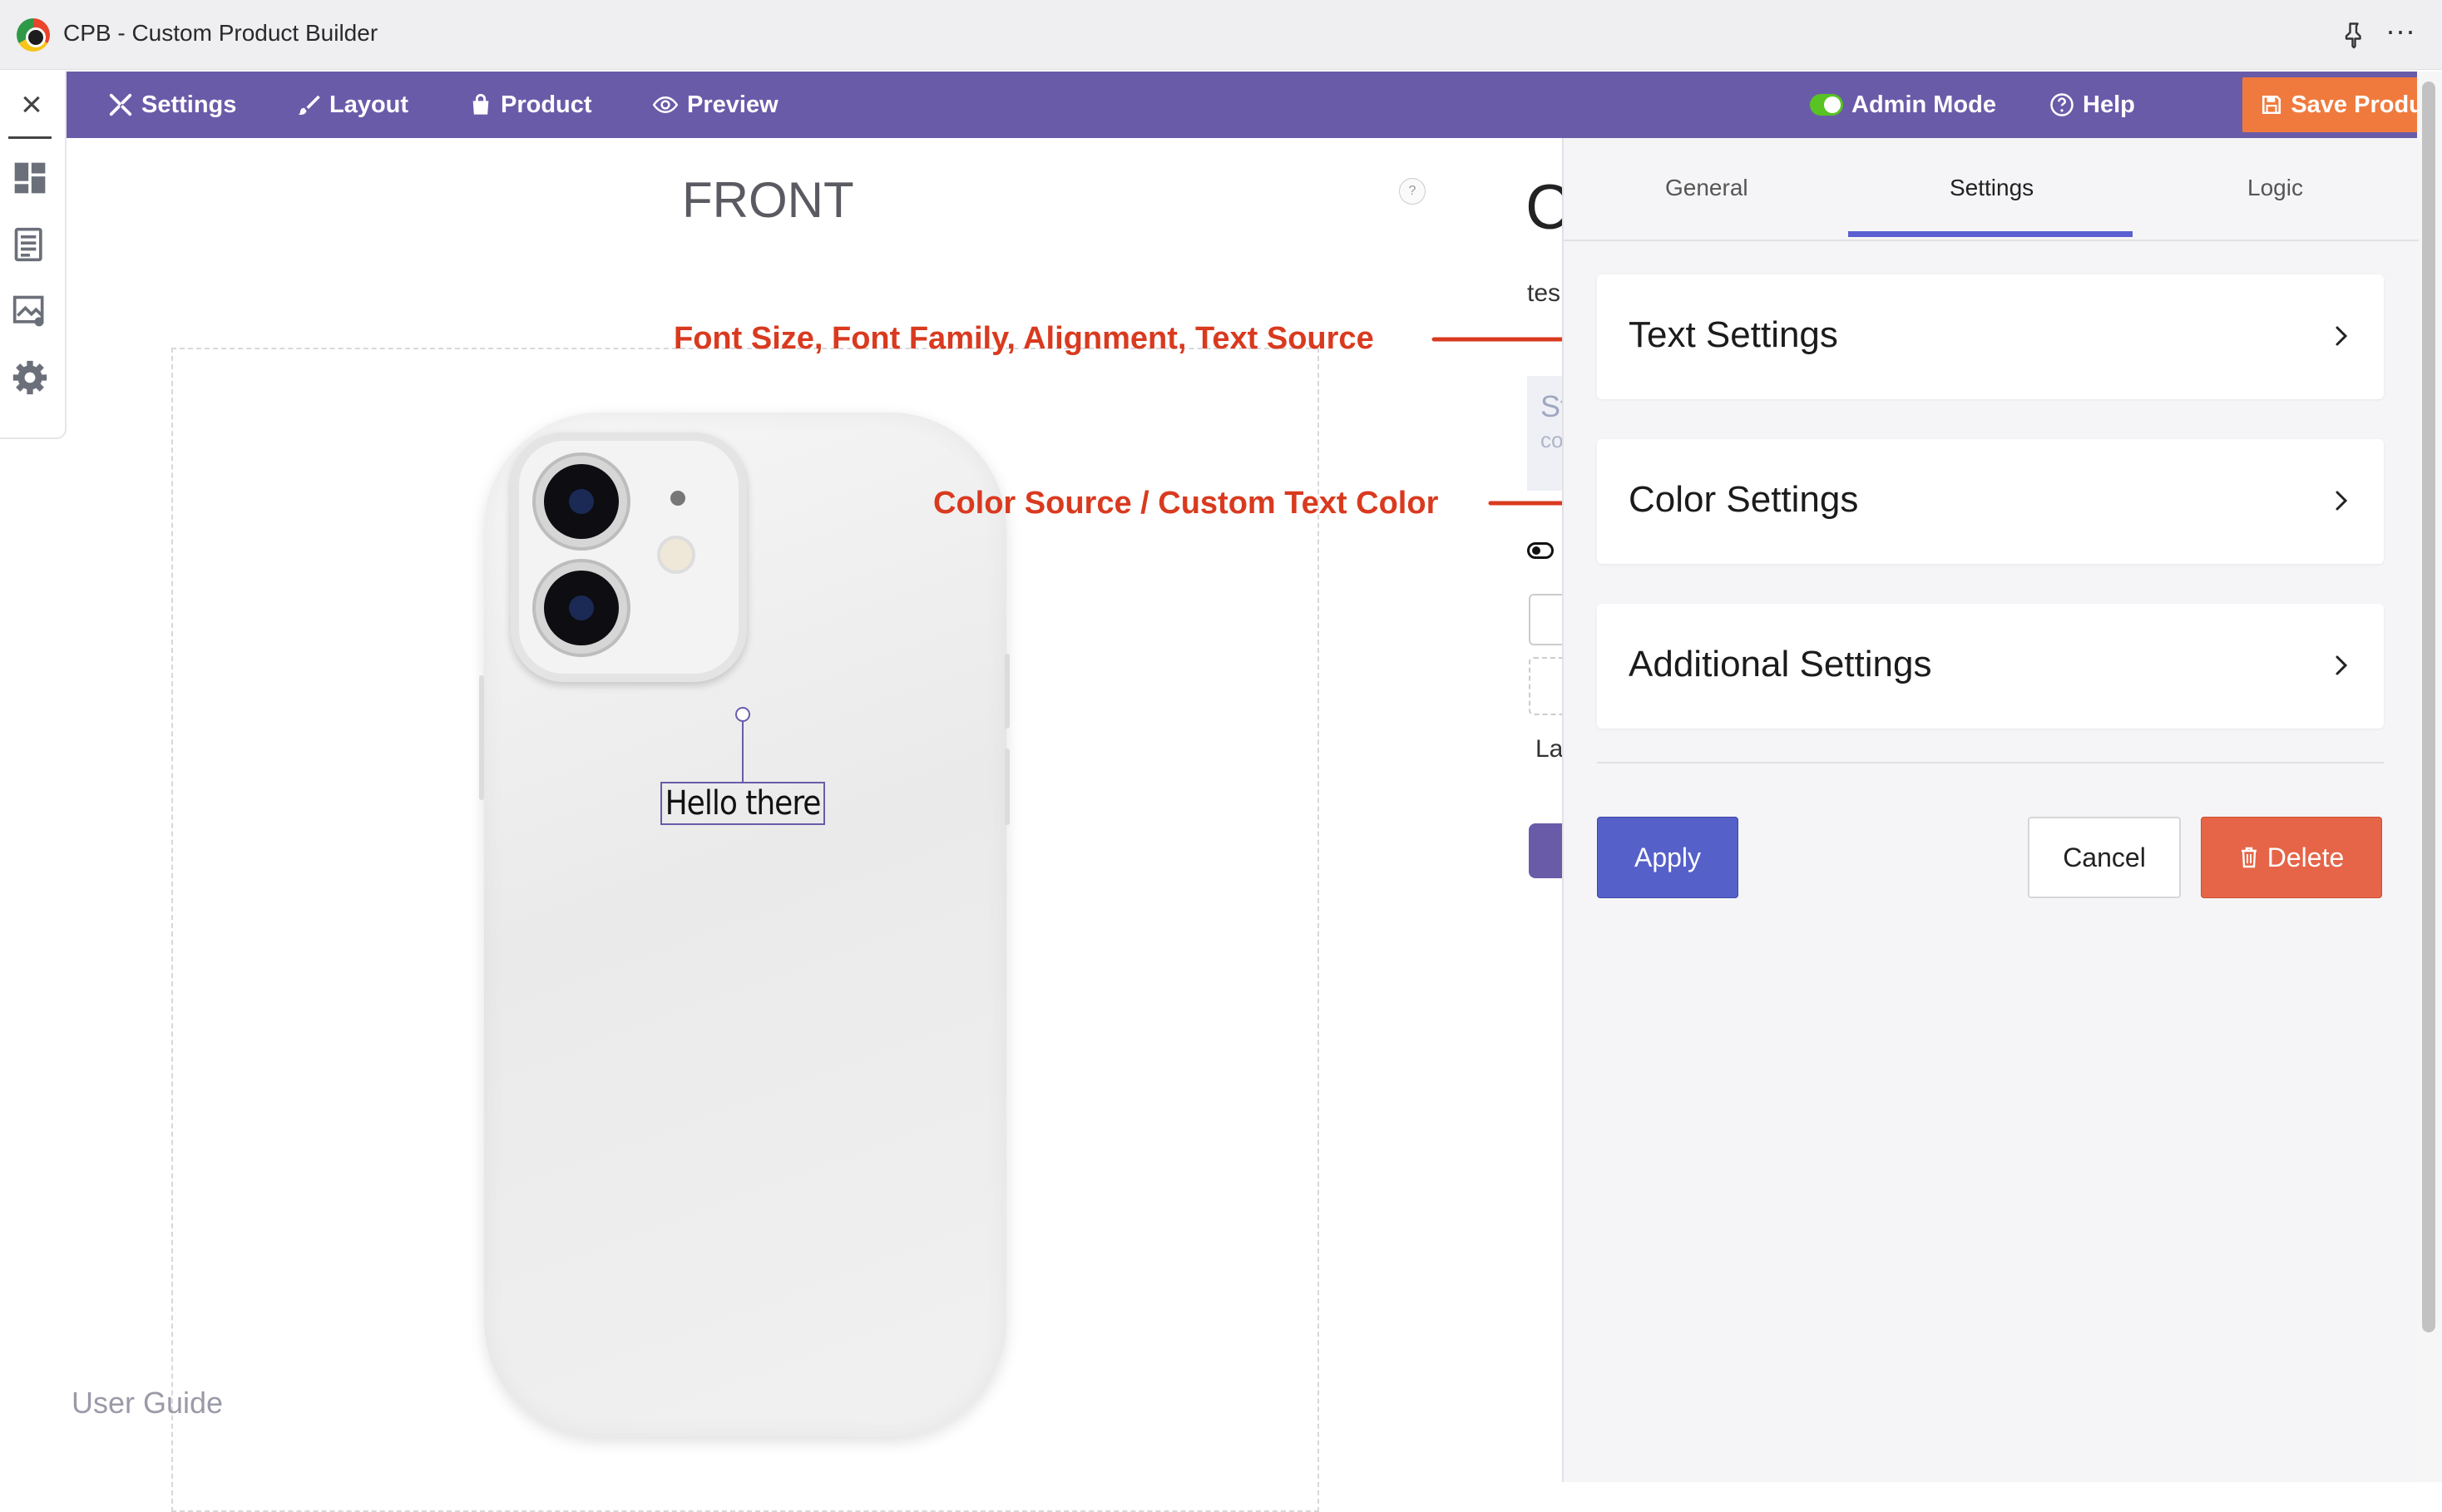 This screenshot has width=2442, height=1512. What do you see at coordinates (147, 1403) in the screenshot?
I see `user-guide-link: User Guide` at bounding box center [147, 1403].